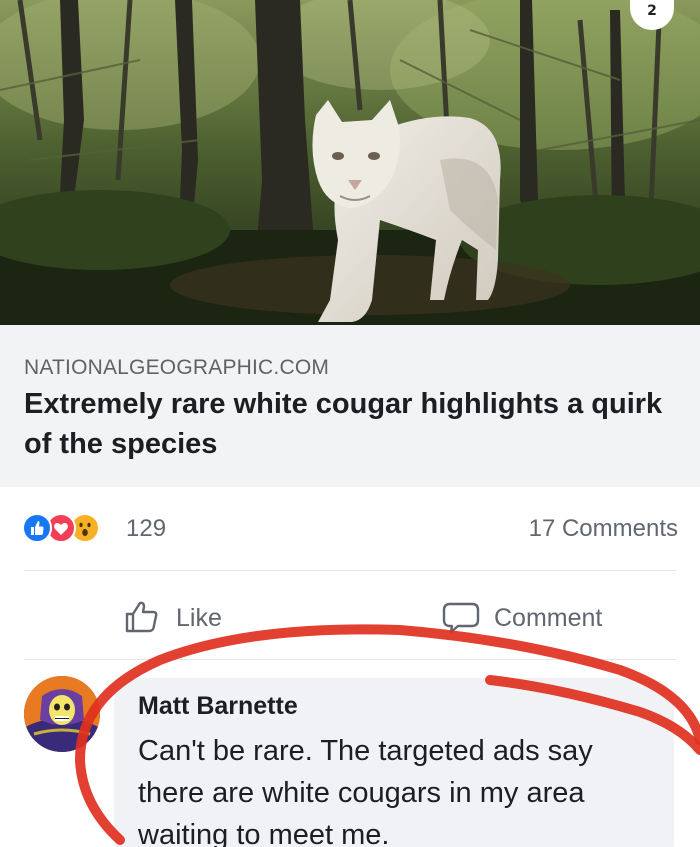 This screenshot has width=700, height=847. Describe the element at coordinates (146, 529) in the screenshot. I see `reaction-count: 129` at that location.